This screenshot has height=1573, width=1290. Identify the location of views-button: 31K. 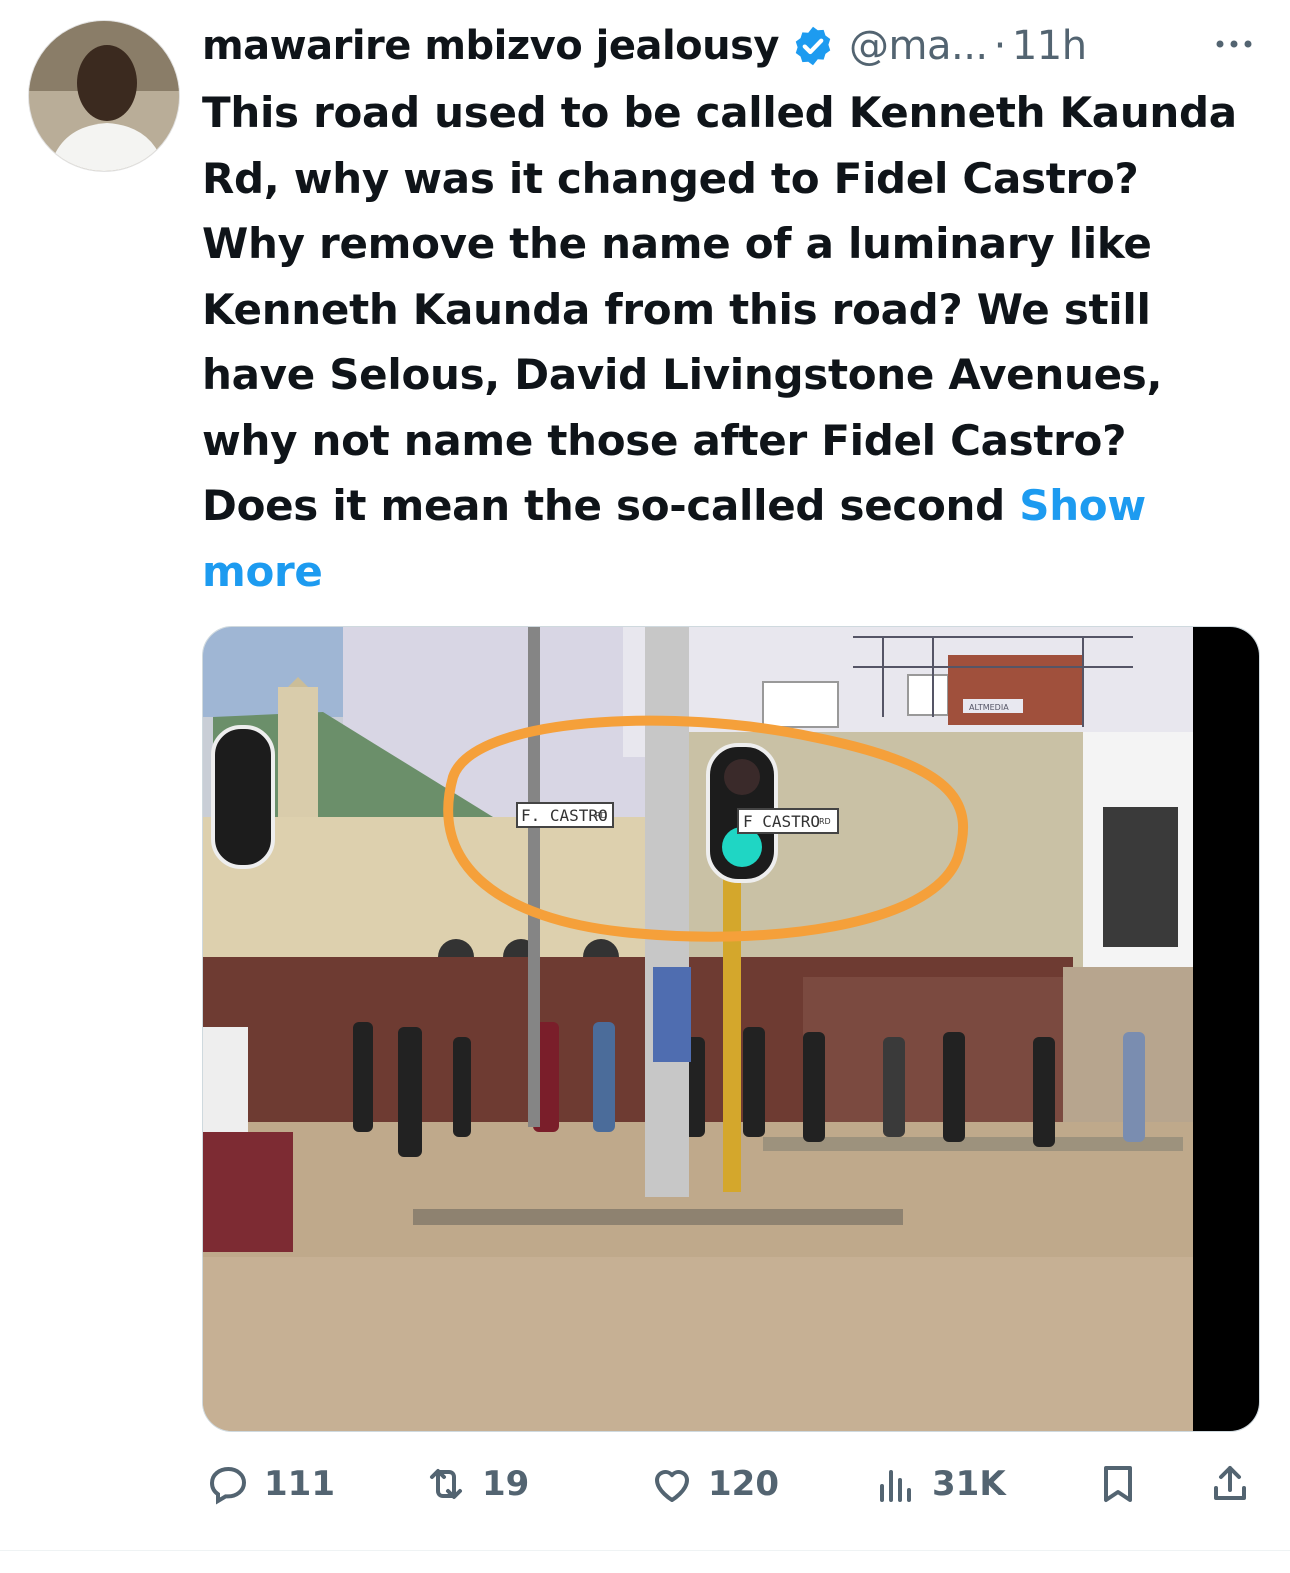
(939, 1484).